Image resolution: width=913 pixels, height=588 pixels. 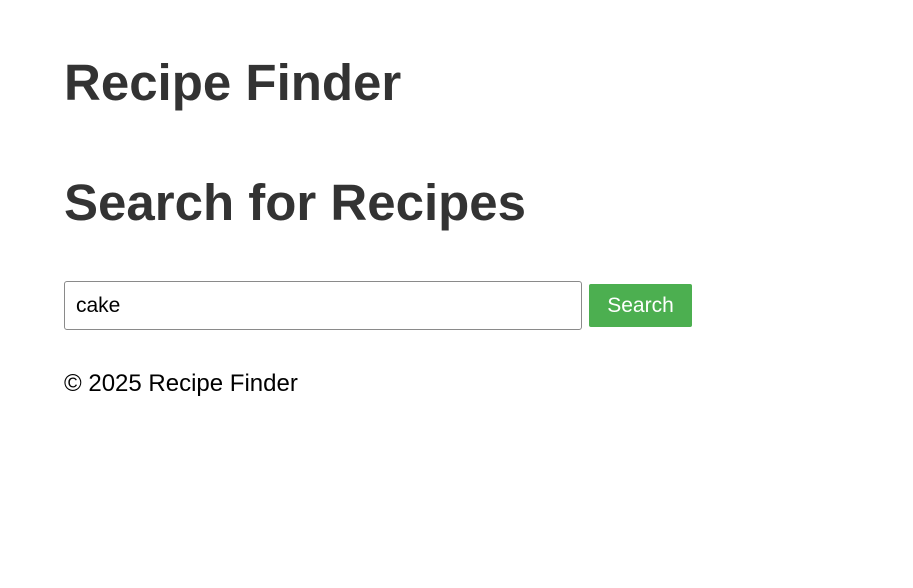 I want to click on footer-copyright: © 2025 Recipe Finder, so click(x=181, y=383).